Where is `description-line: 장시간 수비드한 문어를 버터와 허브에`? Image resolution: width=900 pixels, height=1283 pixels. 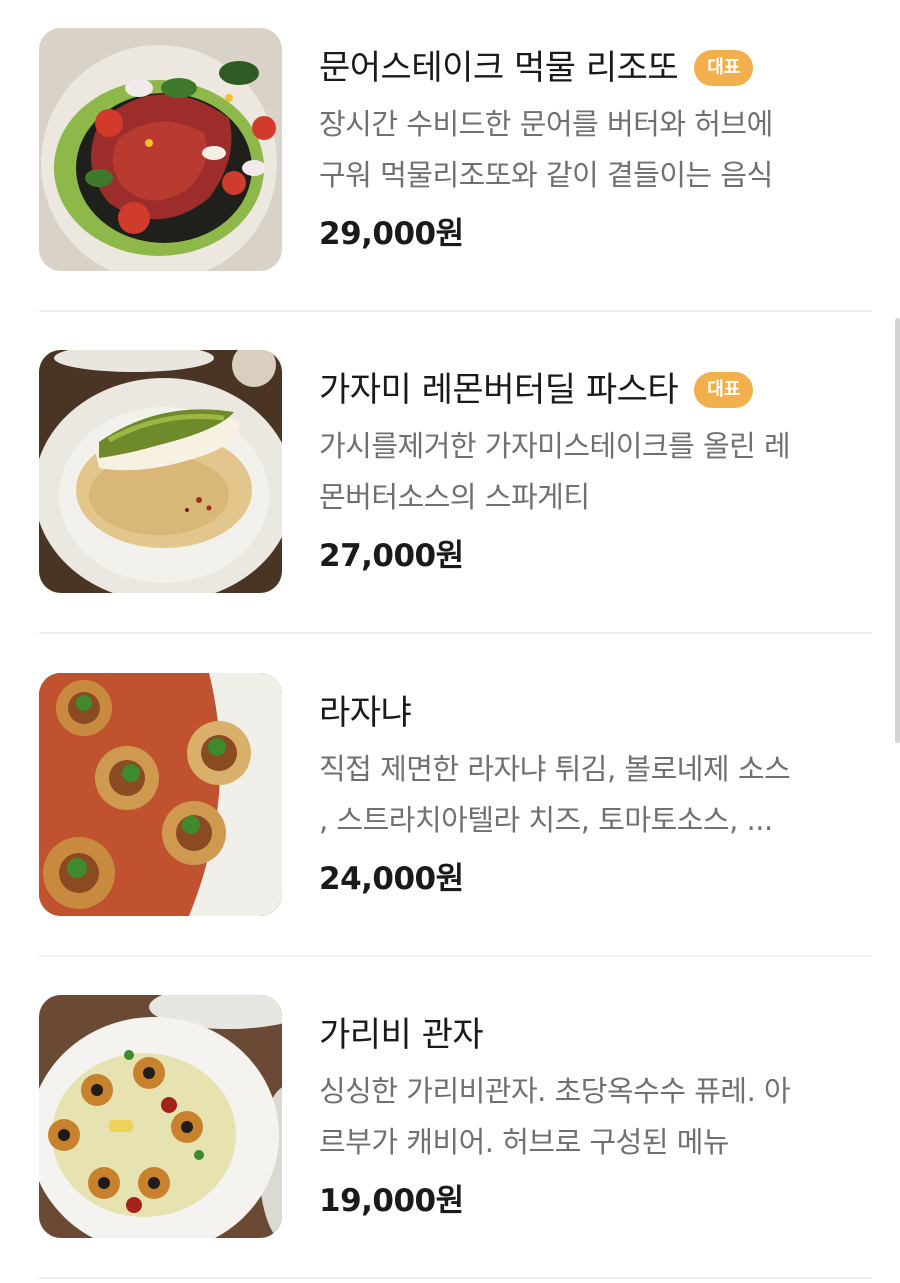 description-line: 장시간 수비드한 문어를 버터와 허브에 is located at coordinates (546, 124).